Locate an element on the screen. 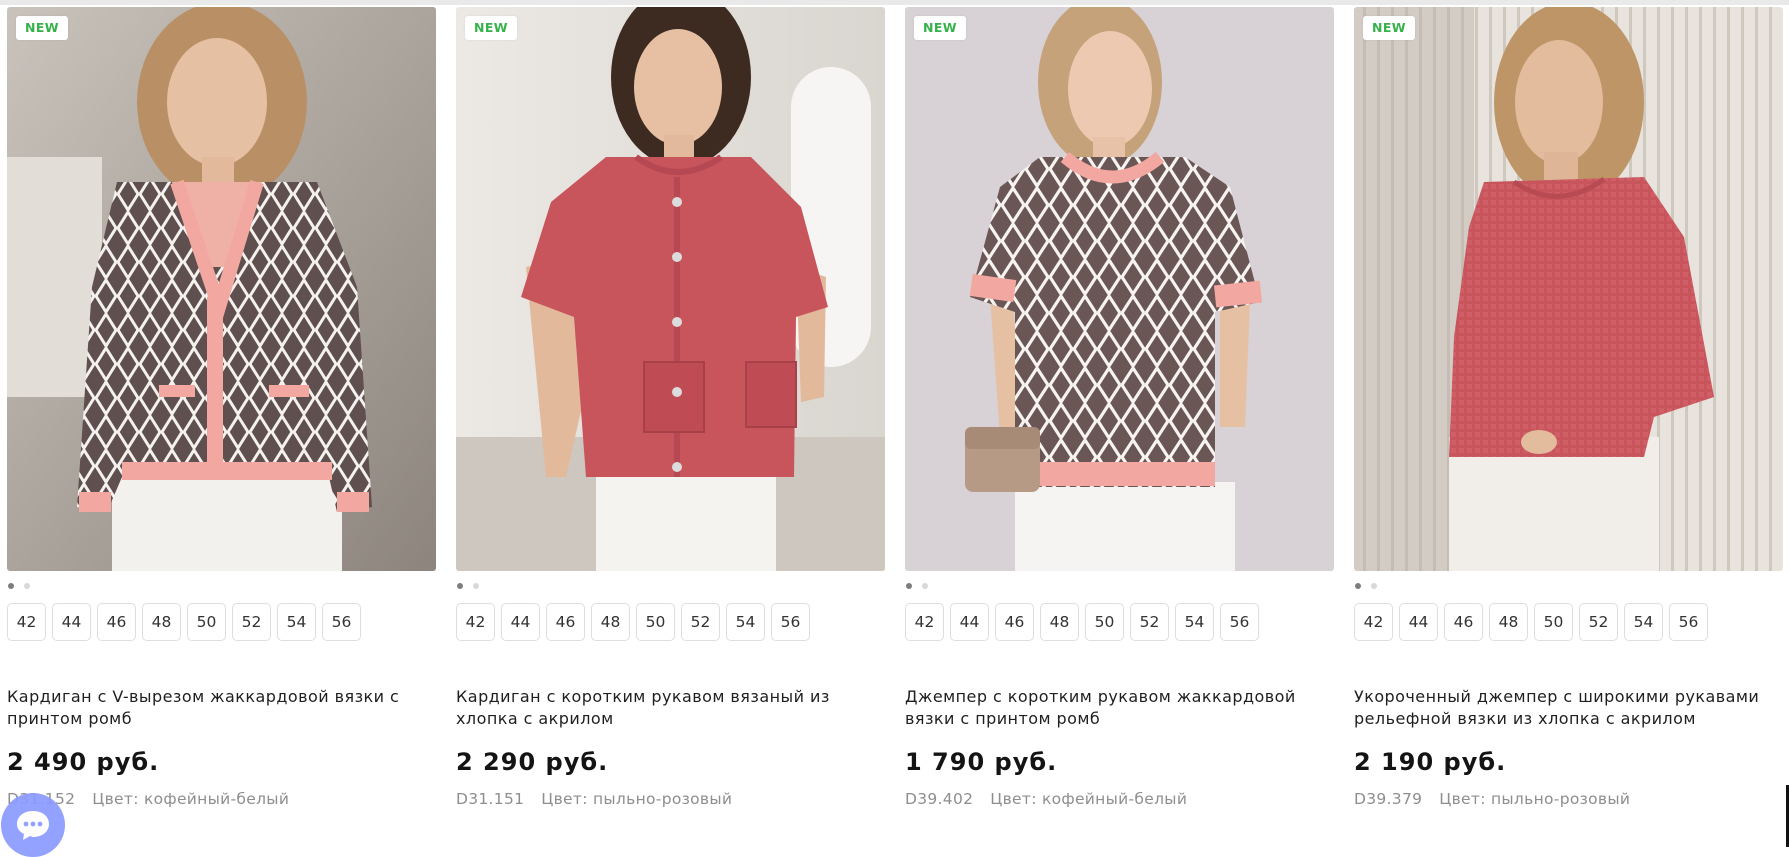 The height and width of the screenshot is (857, 1789). product-article: D39.402 is located at coordinates (939, 799).